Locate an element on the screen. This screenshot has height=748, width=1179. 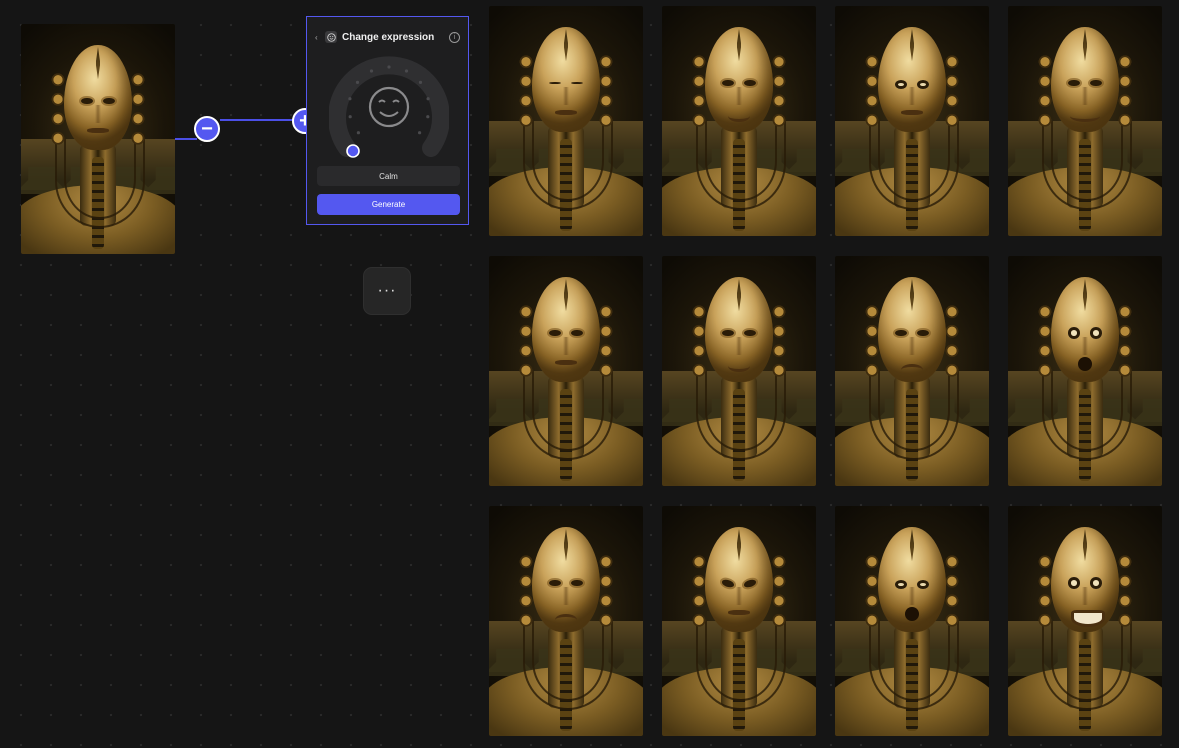
node-header: ‹ Change expression i is located at coordinates (387, 37).